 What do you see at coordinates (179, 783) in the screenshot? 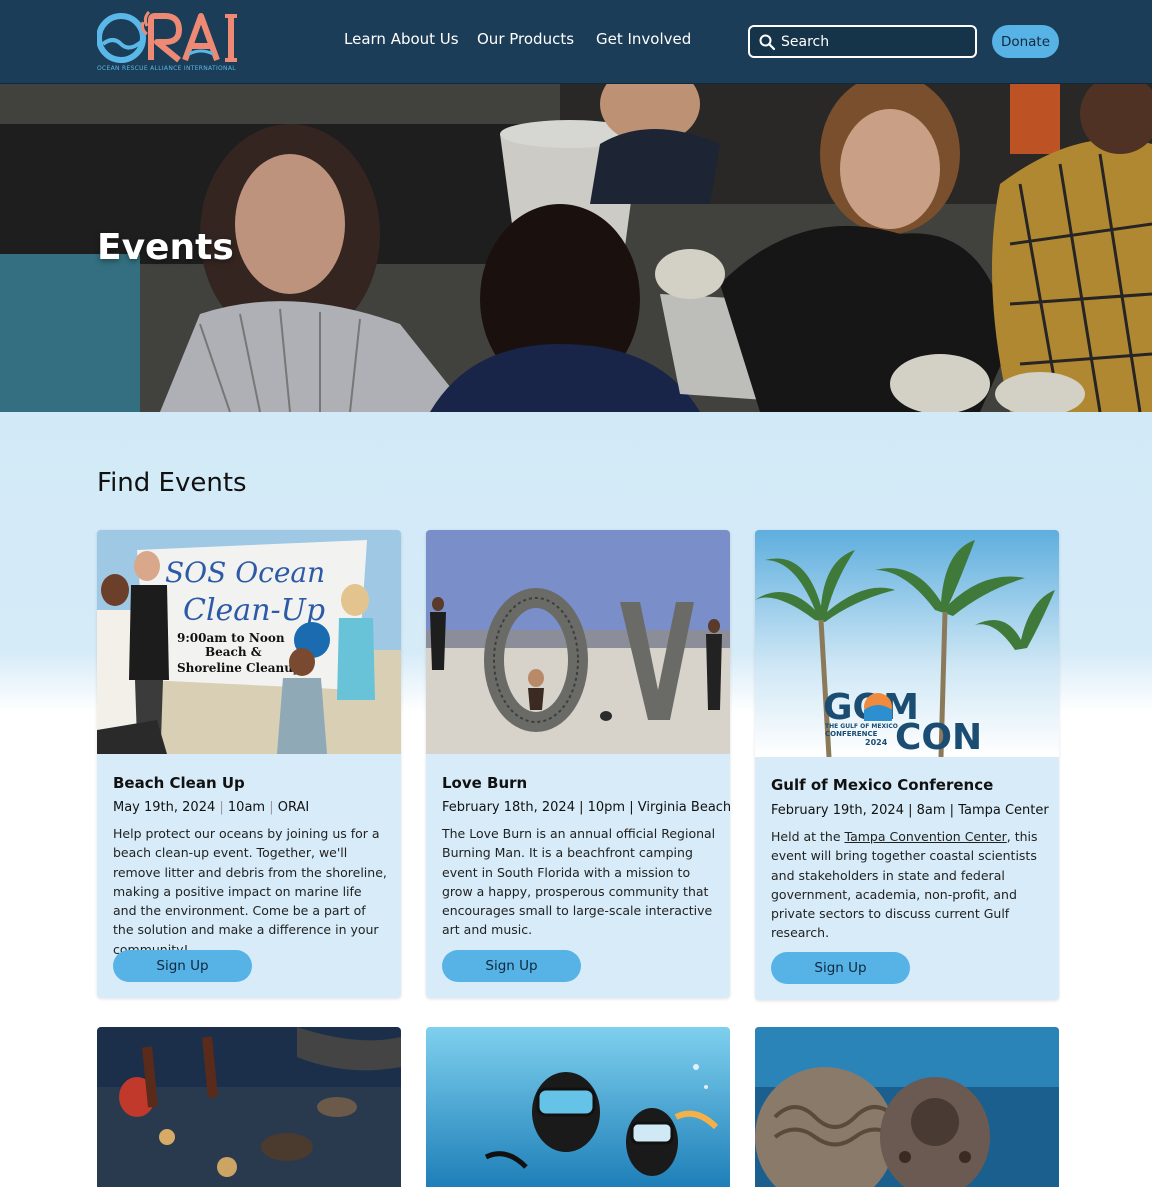
I see `event-title: Beach Clean Up` at bounding box center [179, 783].